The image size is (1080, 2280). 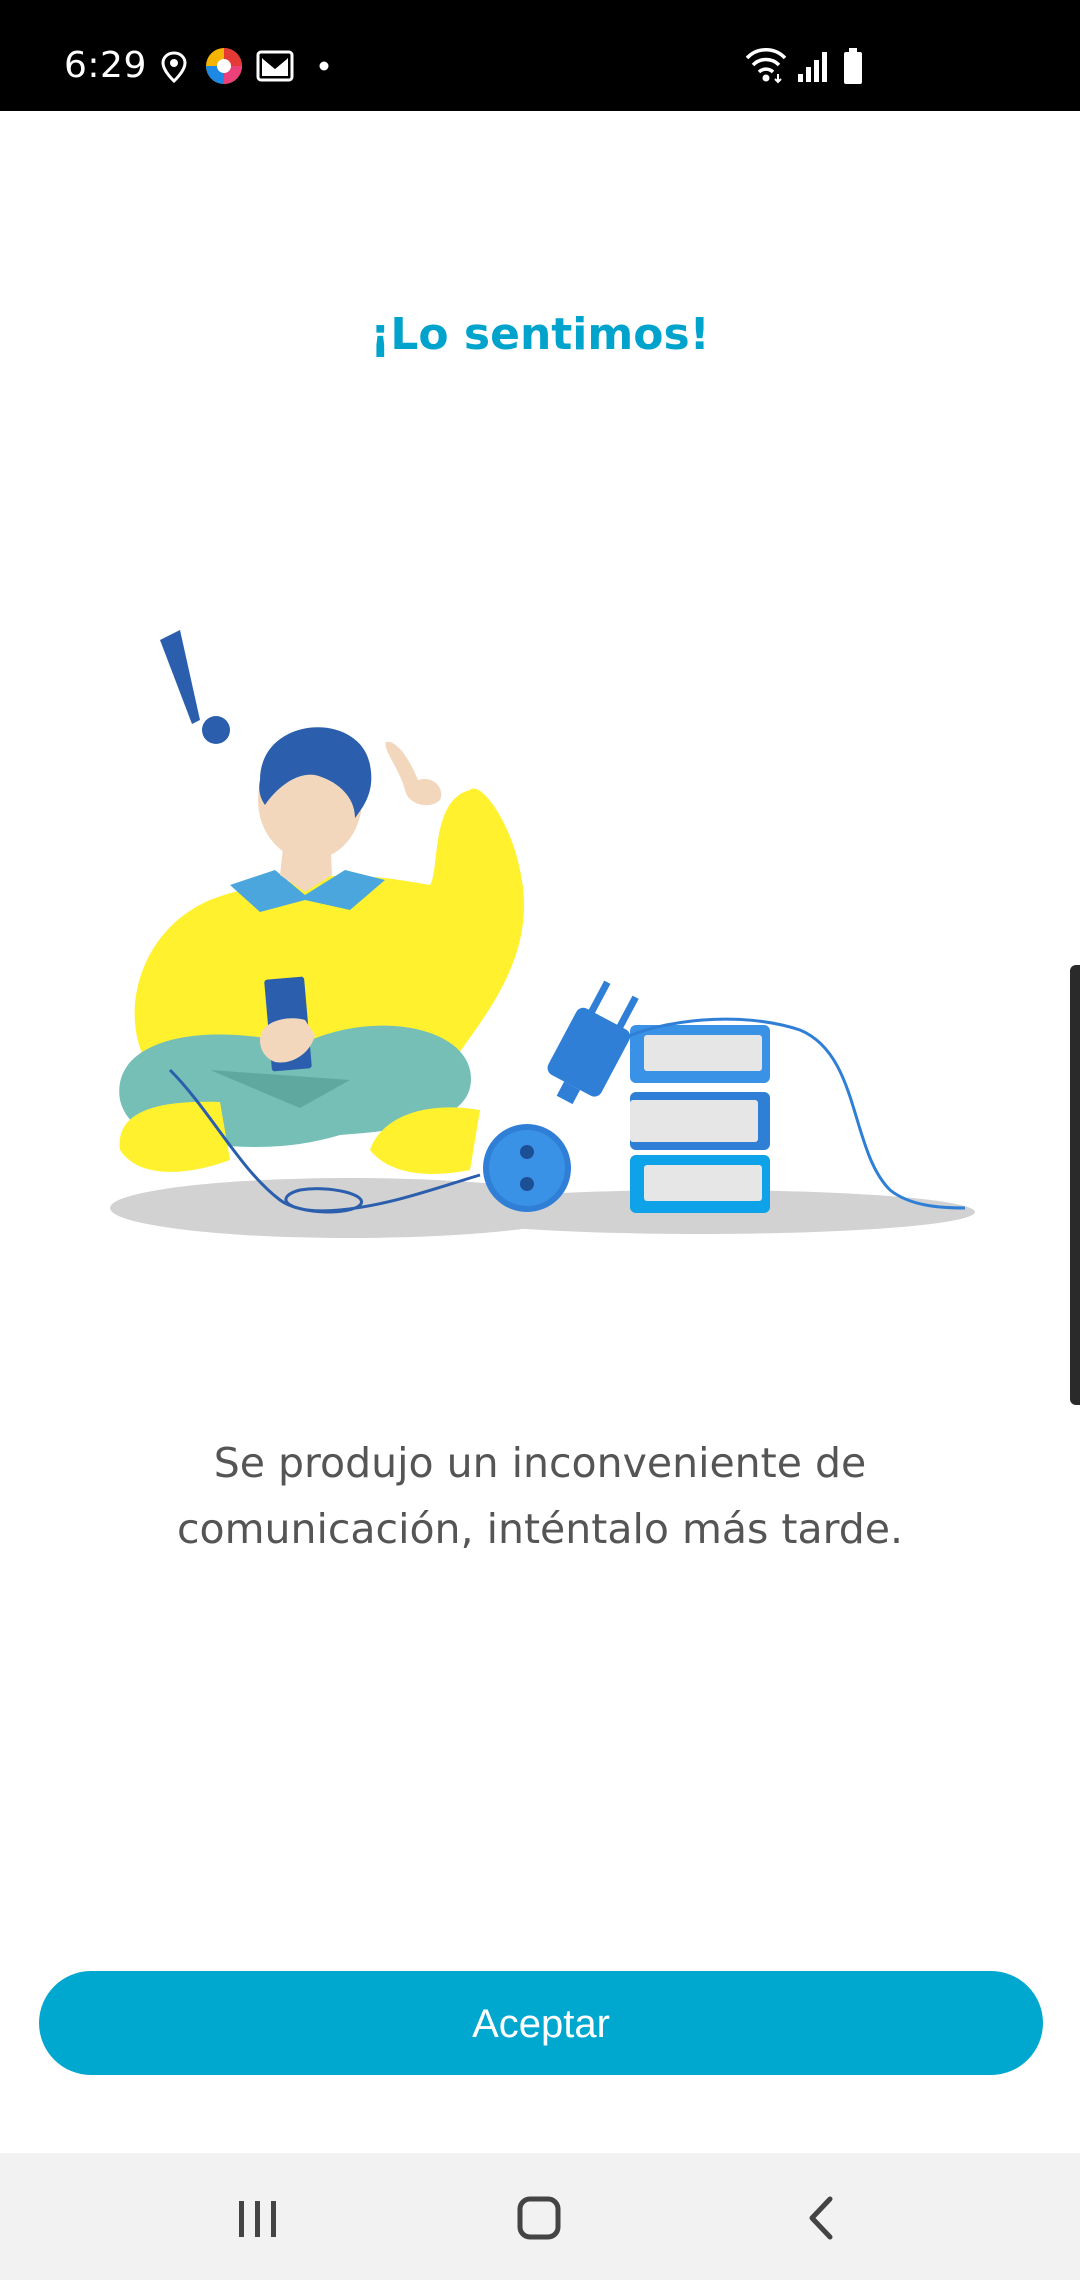 What do you see at coordinates (540, 1463) in the screenshot?
I see `error-message-line-1: Se produjo un inconveniente de` at bounding box center [540, 1463].